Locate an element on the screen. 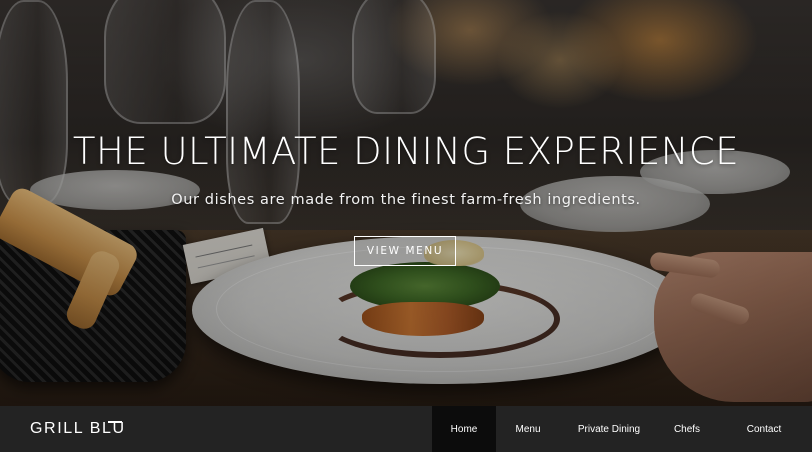 The image size is (812, 452). nav-item-contact: Contact is located at coordinates (764, 429).